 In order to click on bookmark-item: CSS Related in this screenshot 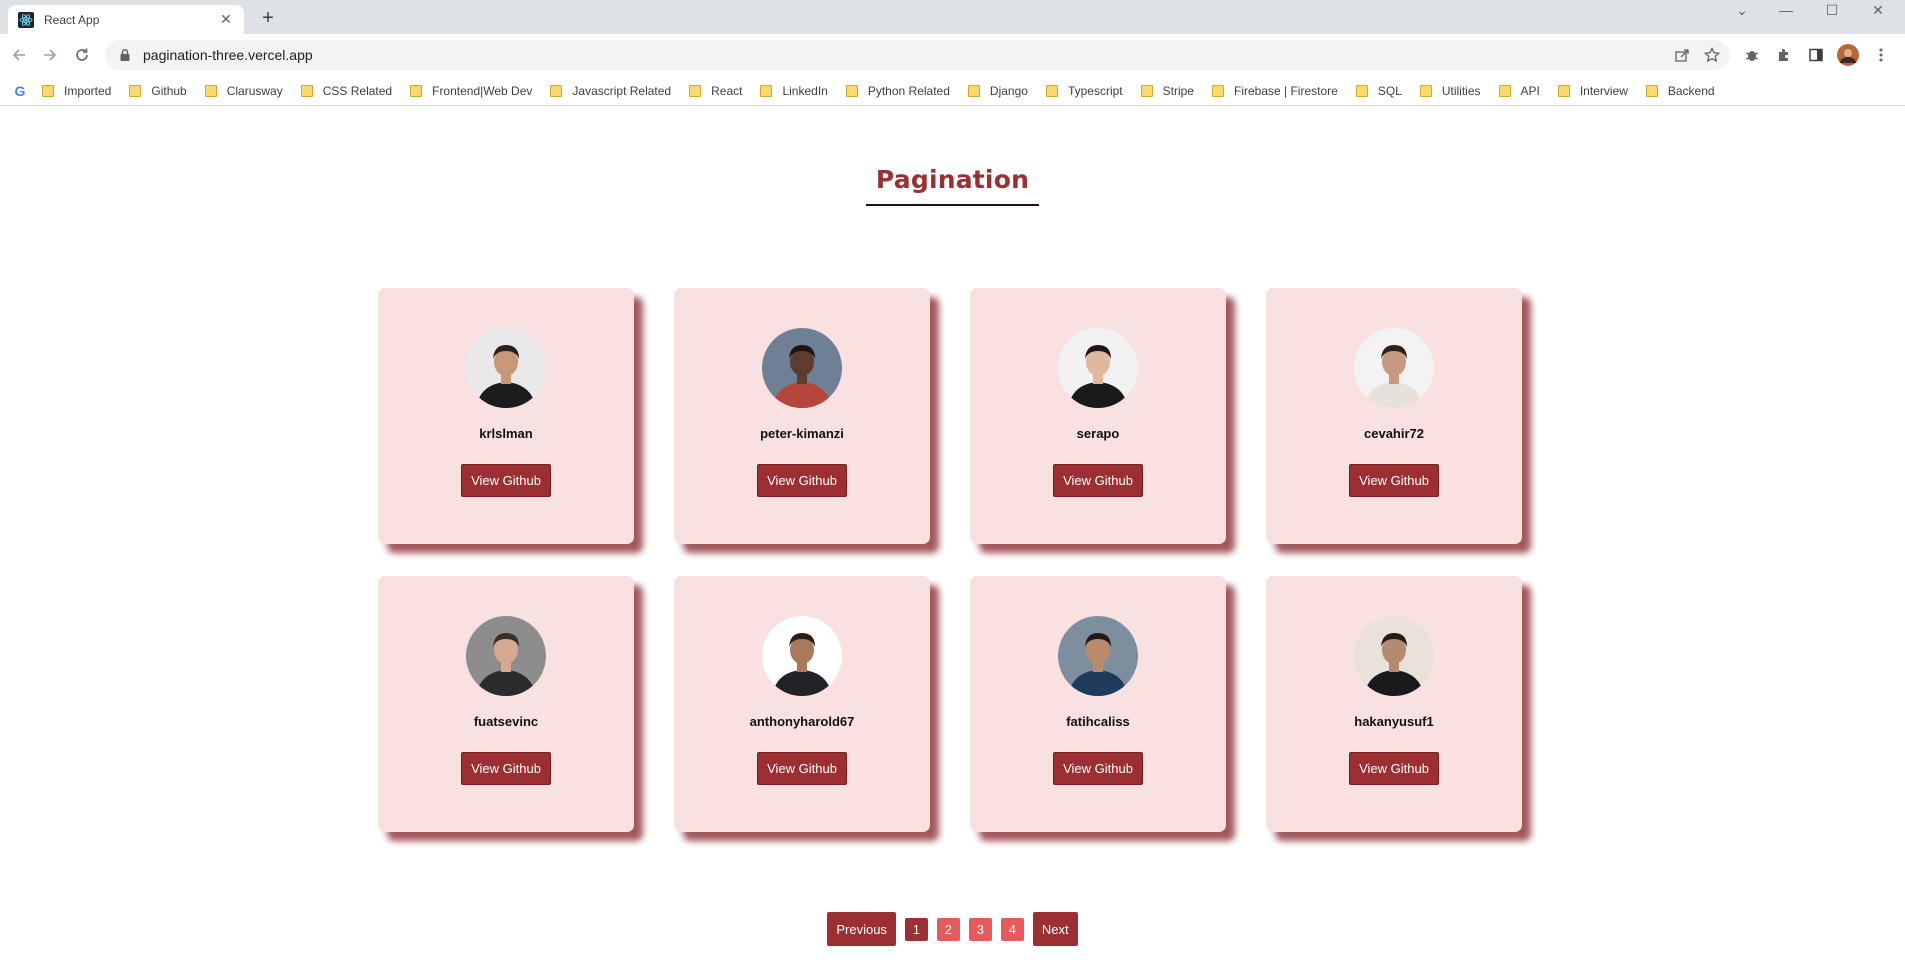, I will do `click(346, 90)`.